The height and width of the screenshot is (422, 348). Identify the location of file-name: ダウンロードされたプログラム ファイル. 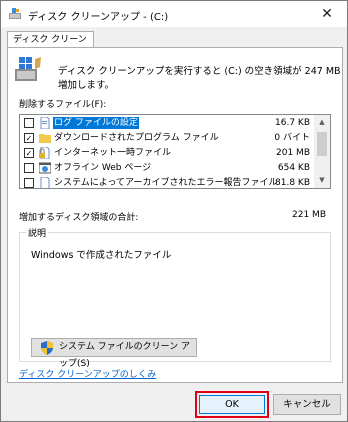
(136, 138).